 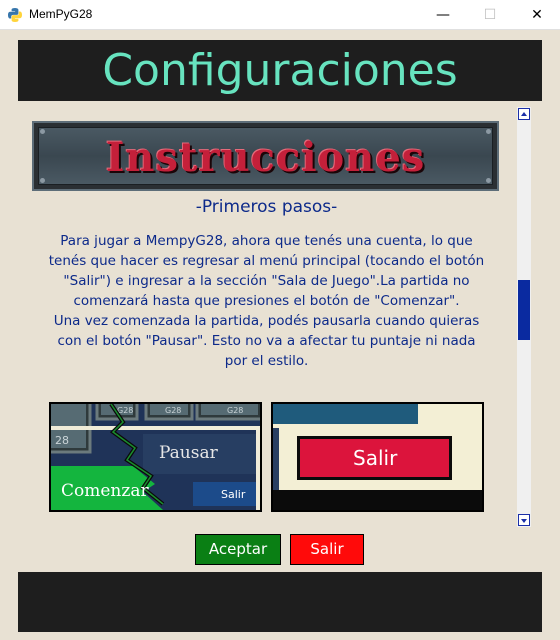 What do you see at coordinates (189, 453) in the screenshot?
I see `pausar-label: Pausar` at bounding box center [189, 453].